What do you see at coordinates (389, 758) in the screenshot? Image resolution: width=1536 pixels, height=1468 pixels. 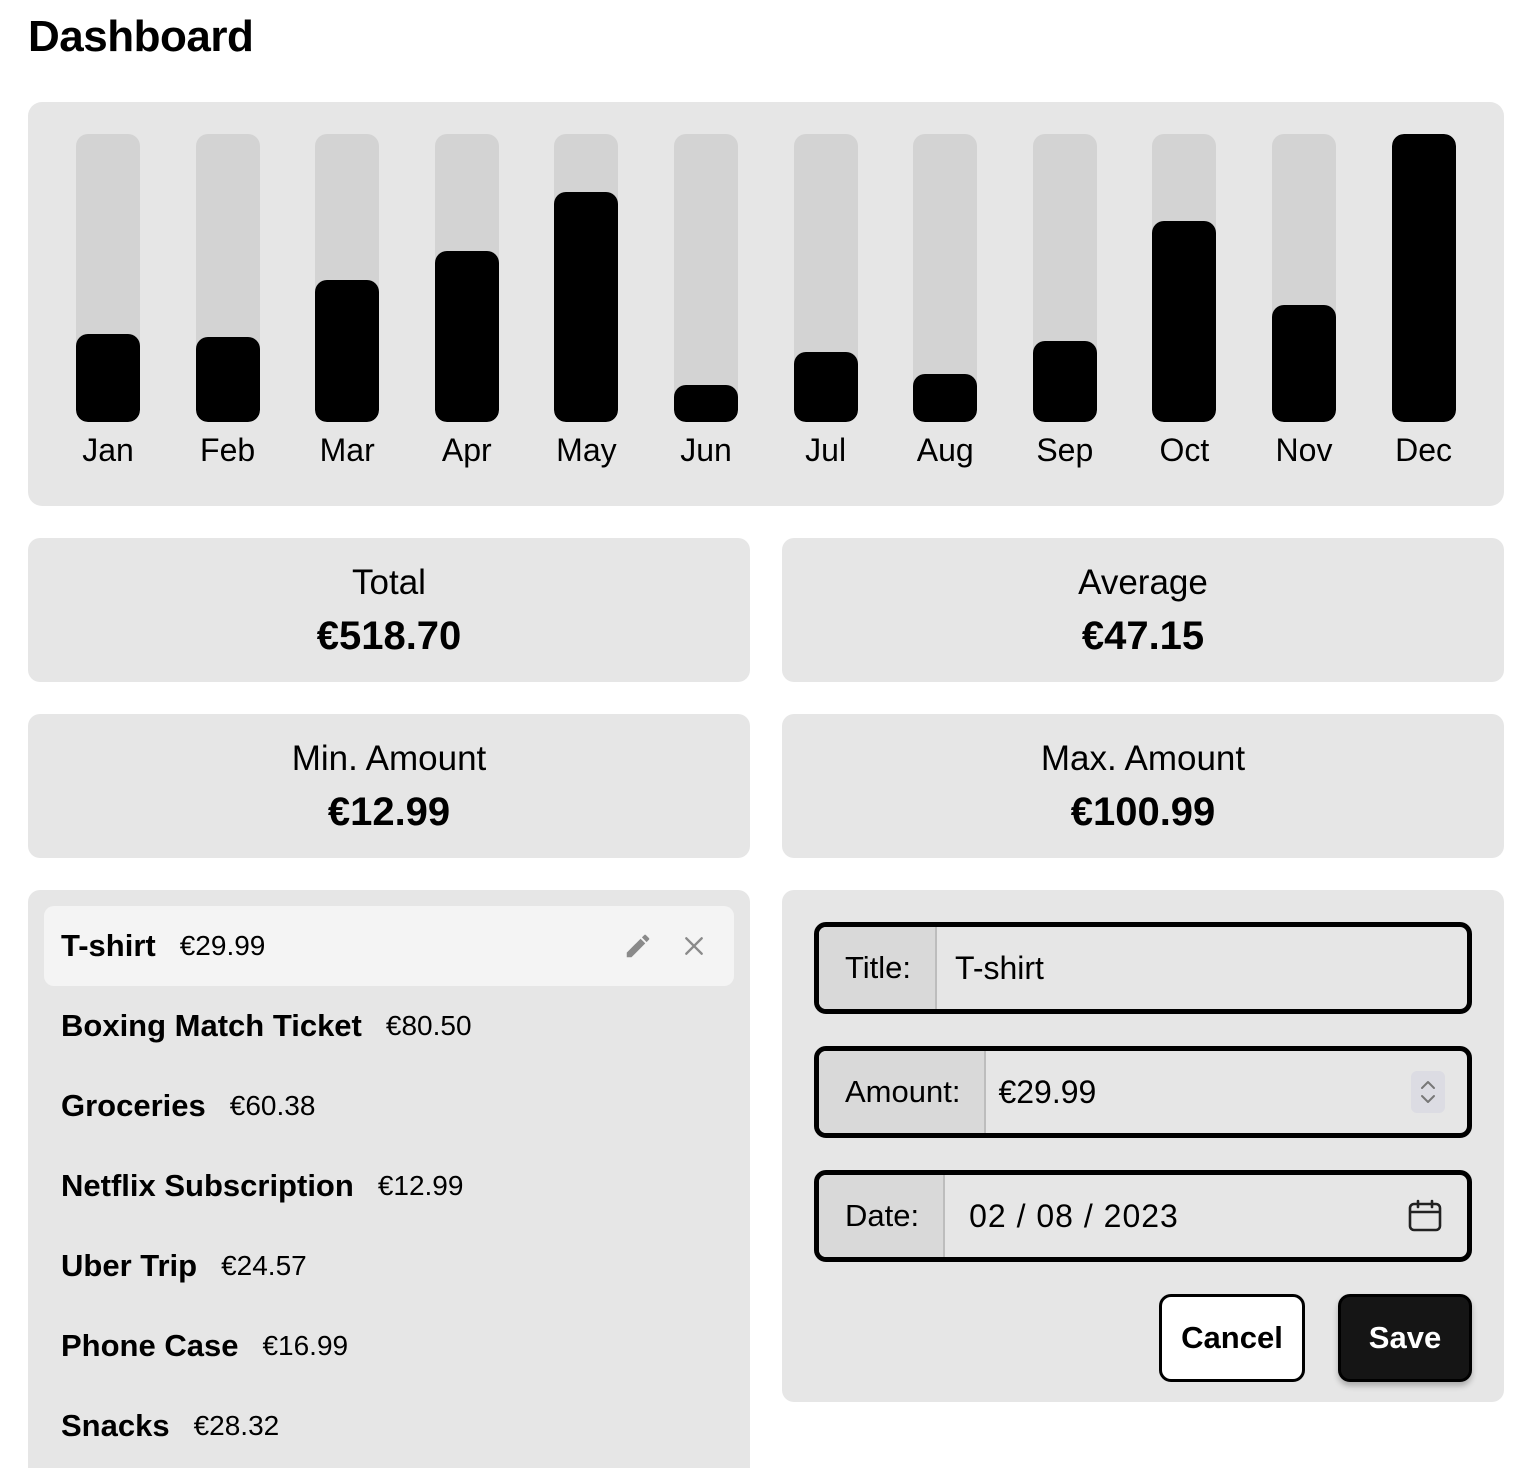 I see `min-amount-label: Min. Amount` at bounding box center [389, 758].